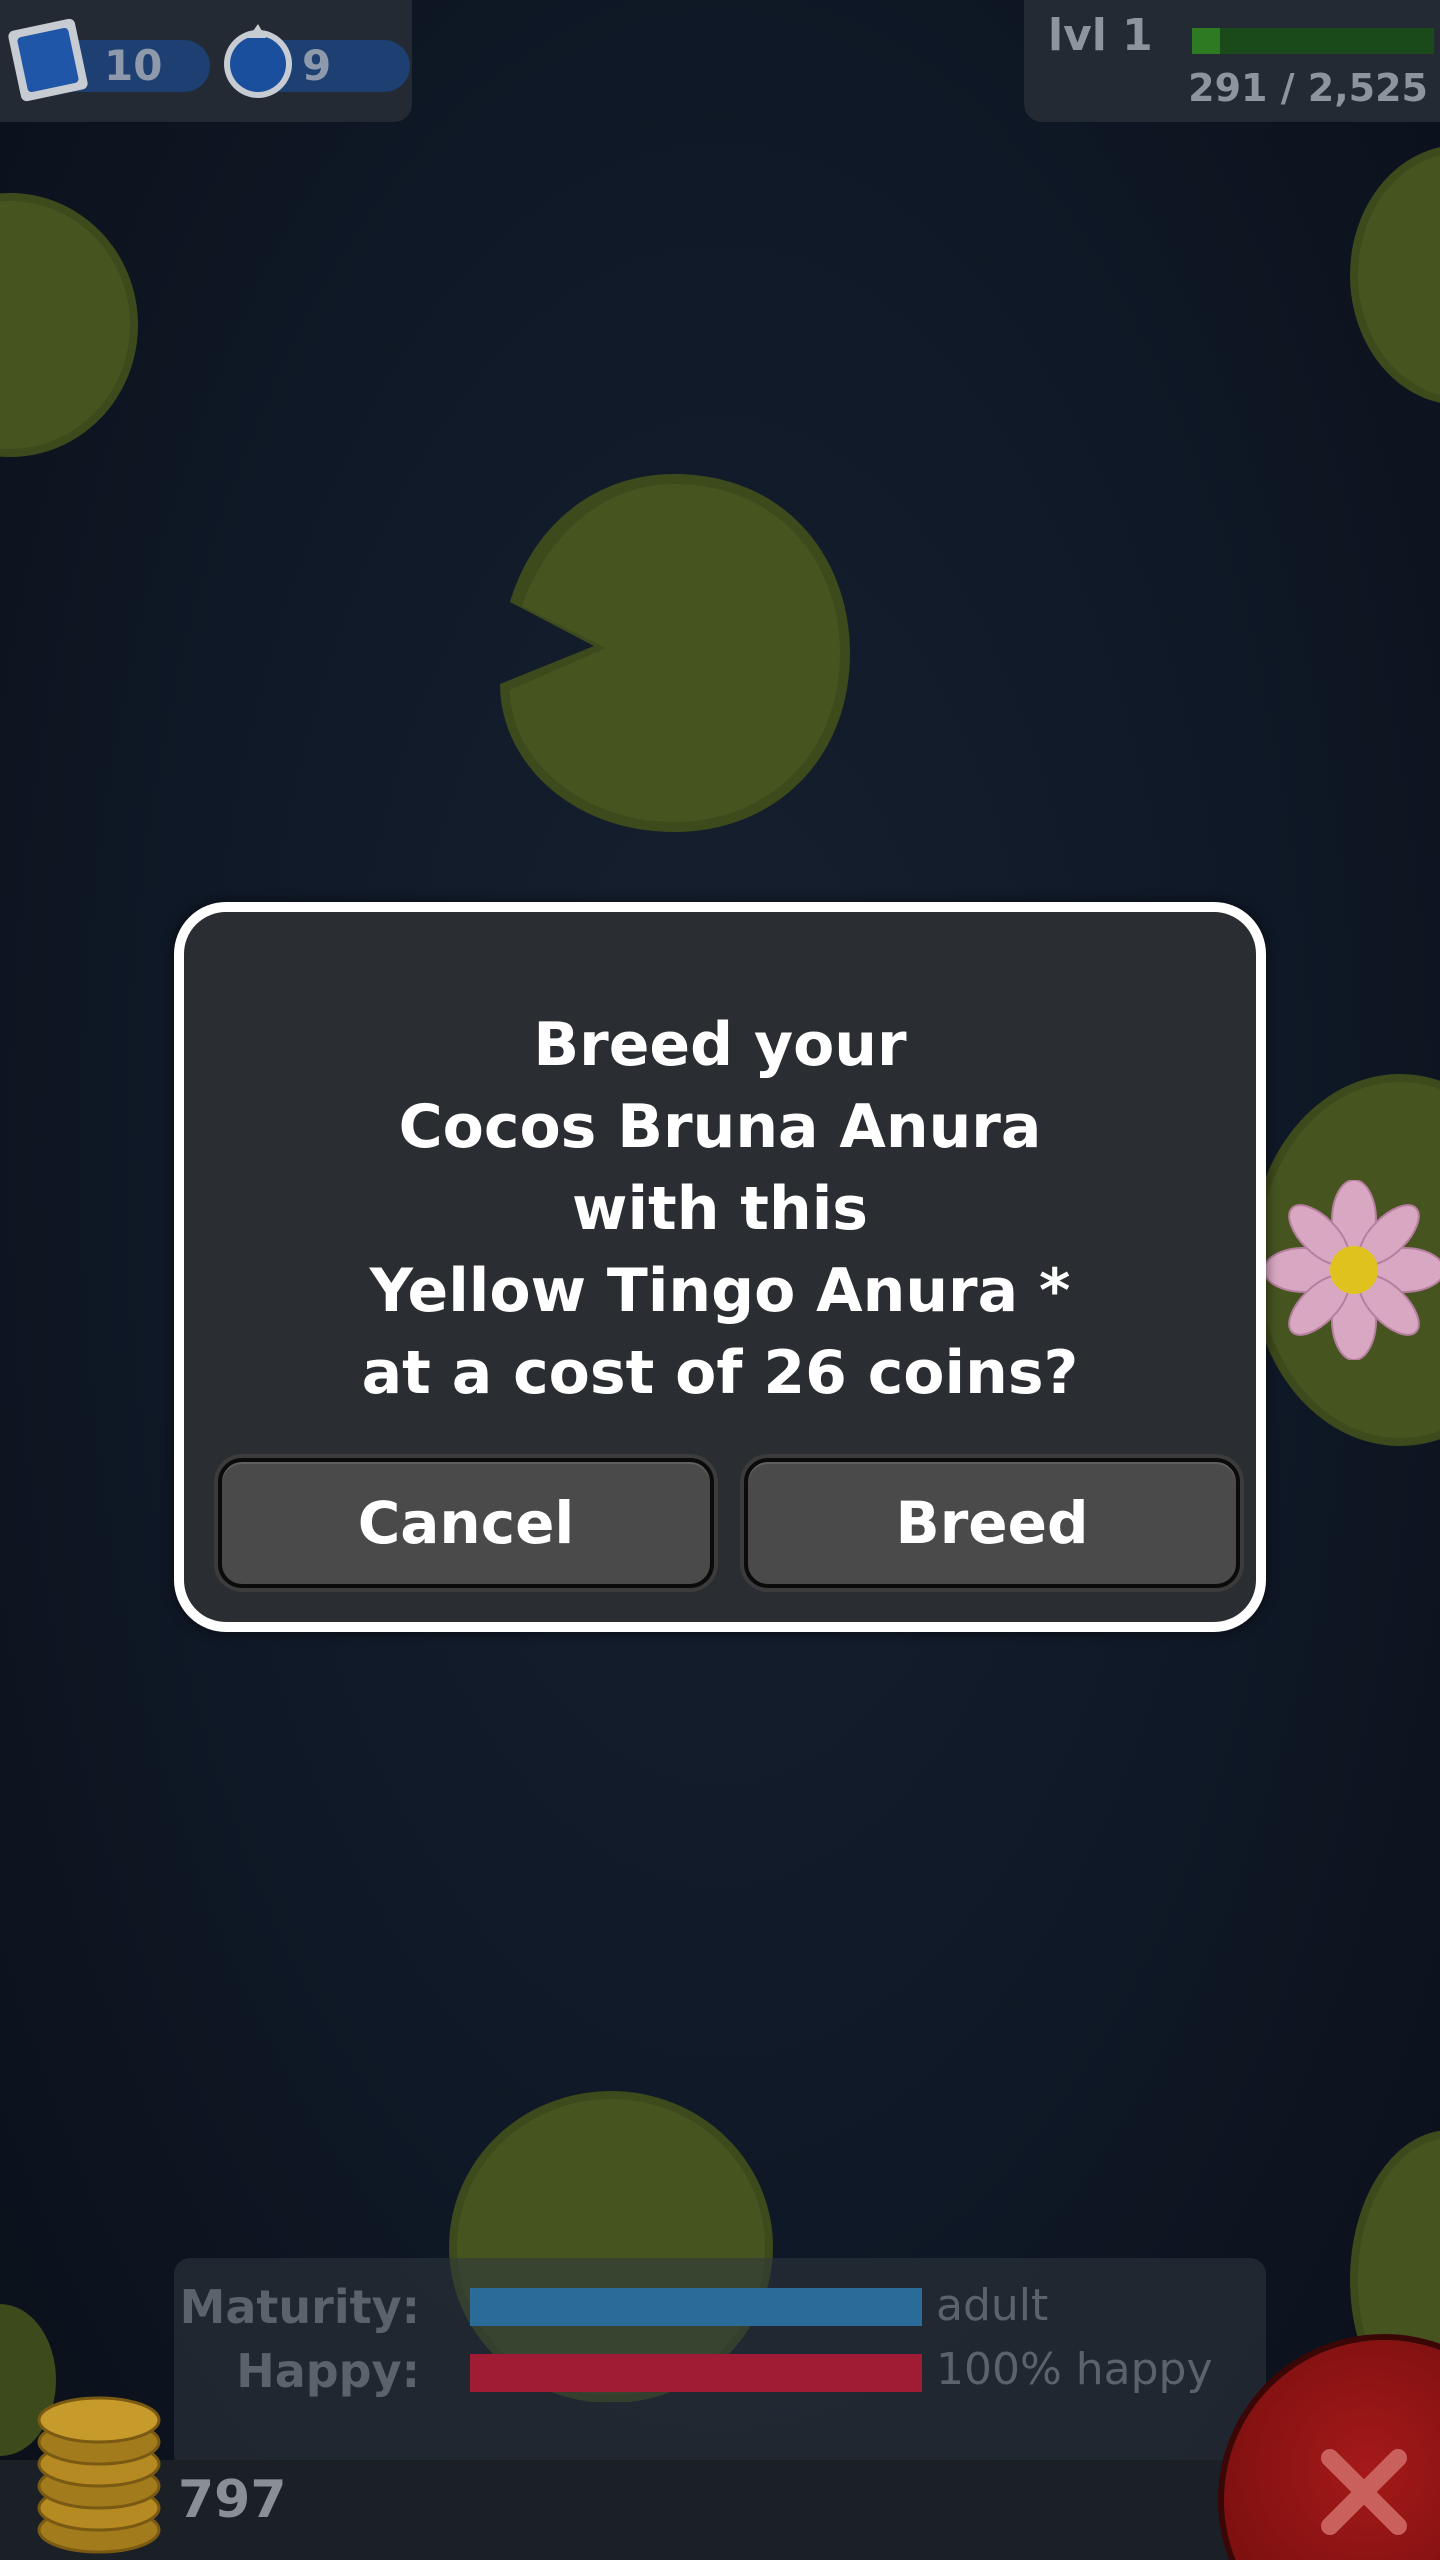 The height and width of the screenshot is (2560, 1440). I want to click on dialog-message-line: Cocos Bruna Anura, so click(720, 1127).